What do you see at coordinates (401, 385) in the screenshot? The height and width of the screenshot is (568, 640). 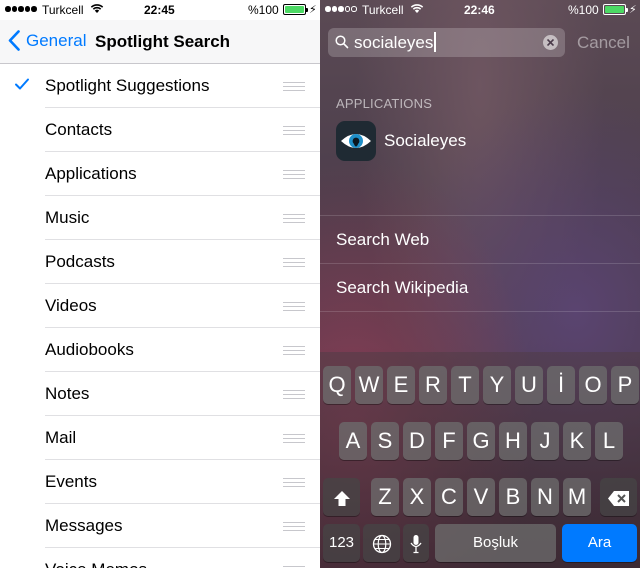 I see `key-e: E` at bounding box center [401, 385].